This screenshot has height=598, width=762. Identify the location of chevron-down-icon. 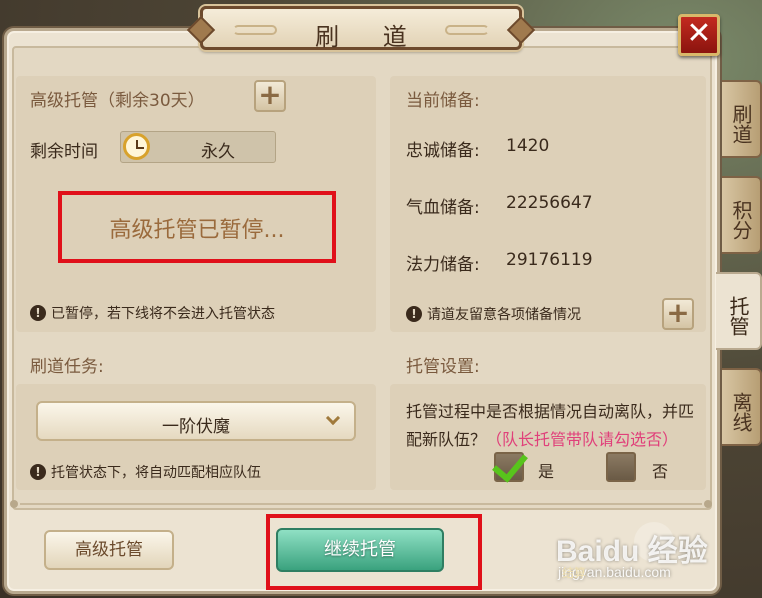
(333, 418).